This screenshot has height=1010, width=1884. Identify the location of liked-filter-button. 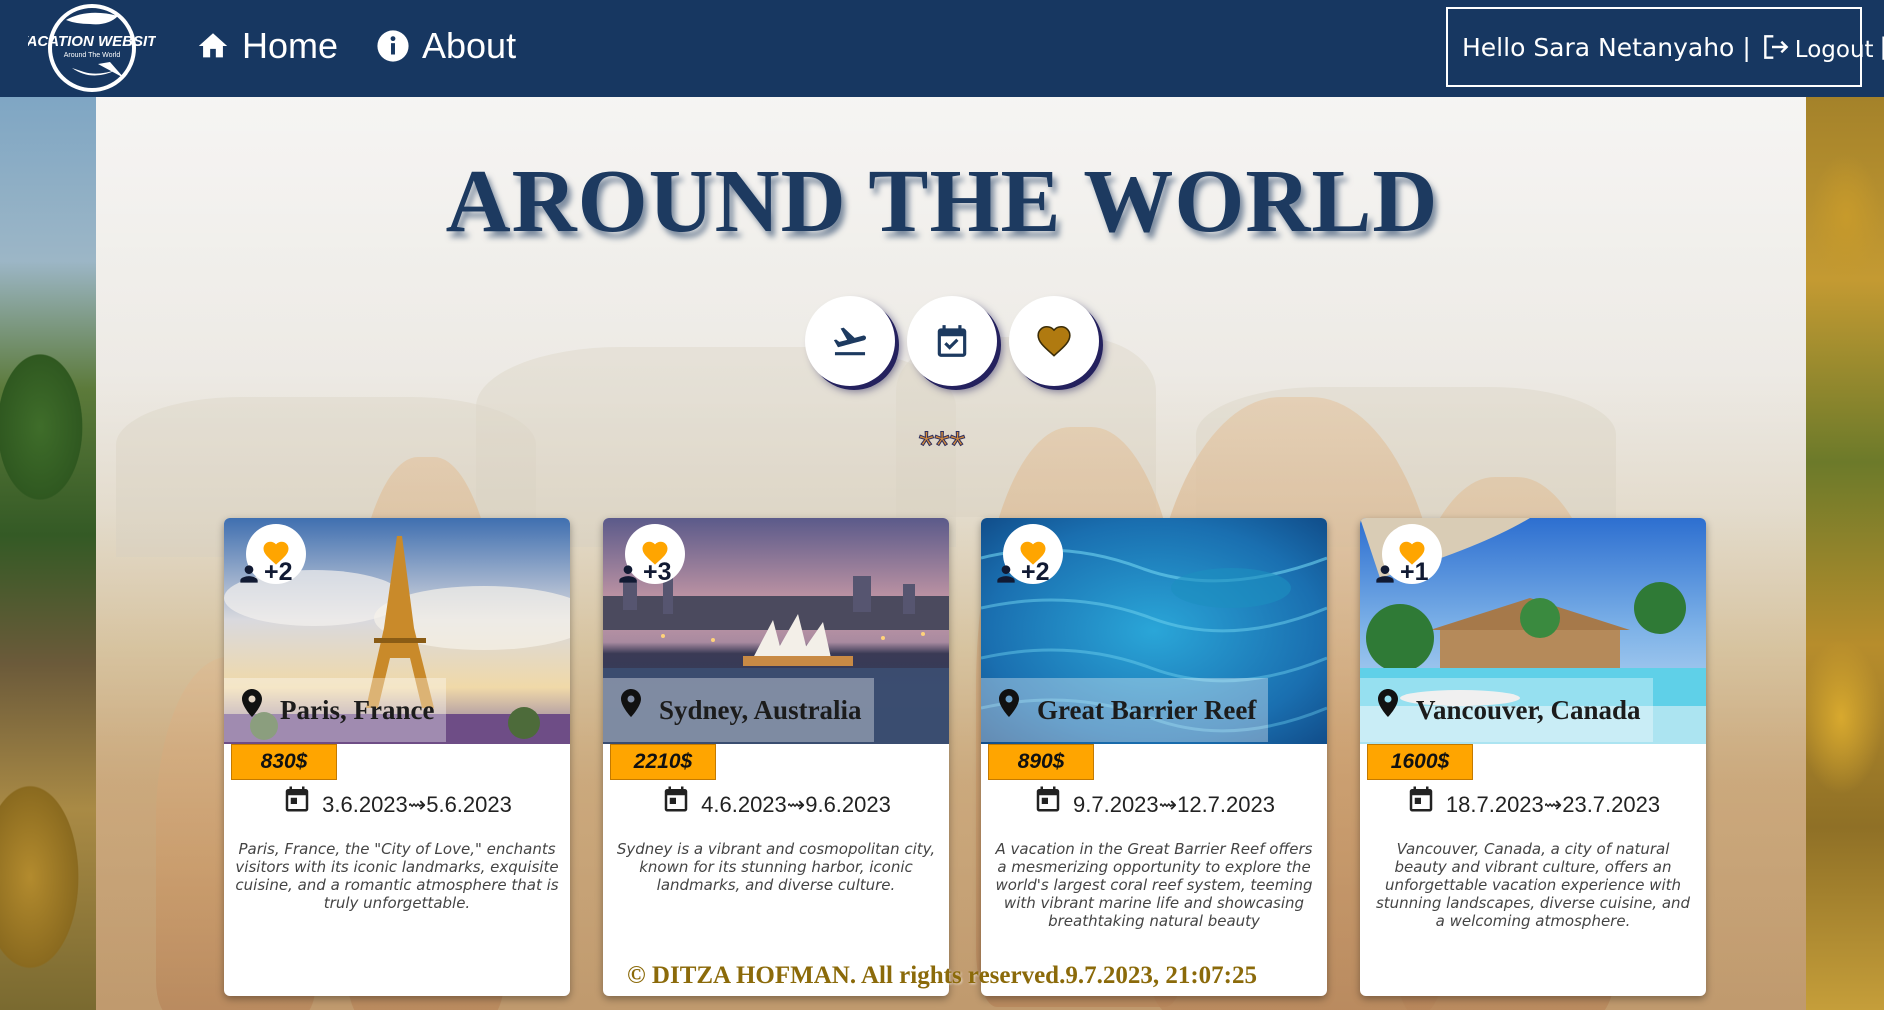
(1054, 341).